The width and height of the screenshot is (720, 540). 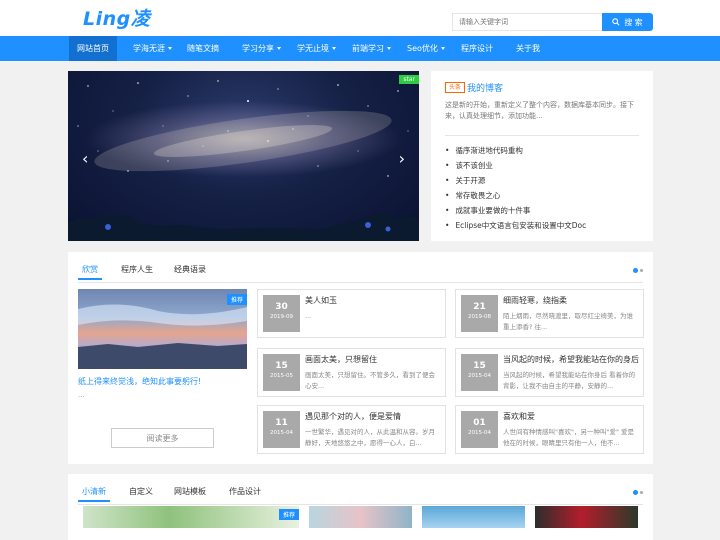 I want to click on site-logo: Ling凌, so click(x=116, y=17).